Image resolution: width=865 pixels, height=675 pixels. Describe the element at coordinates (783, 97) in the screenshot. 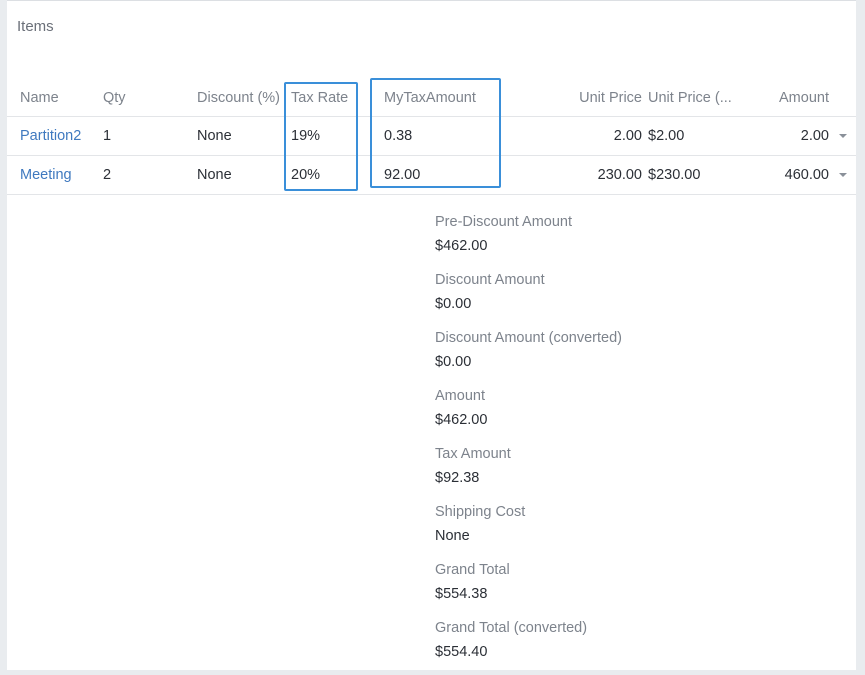

I see `column-header-amount: Amount` at that location.